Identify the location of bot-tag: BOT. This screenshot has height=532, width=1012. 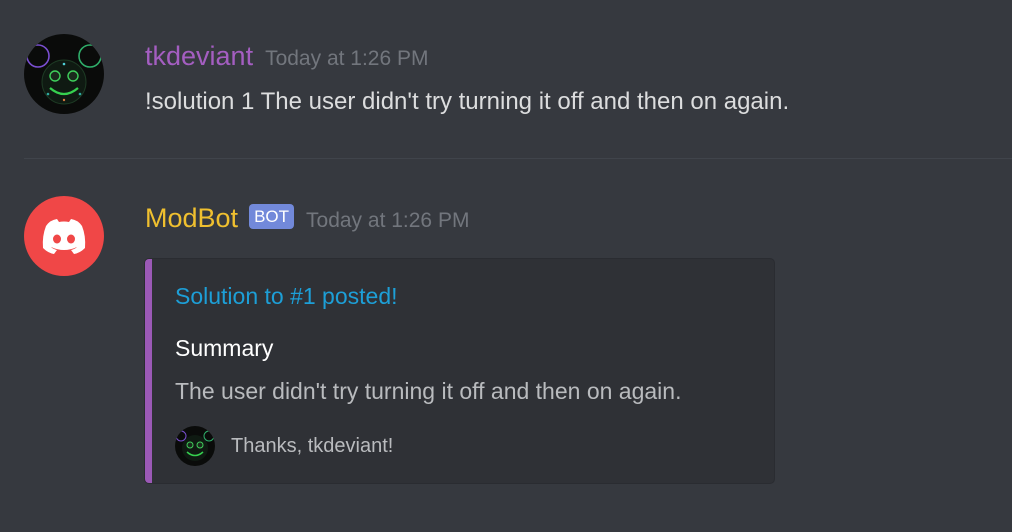
(272, 216).